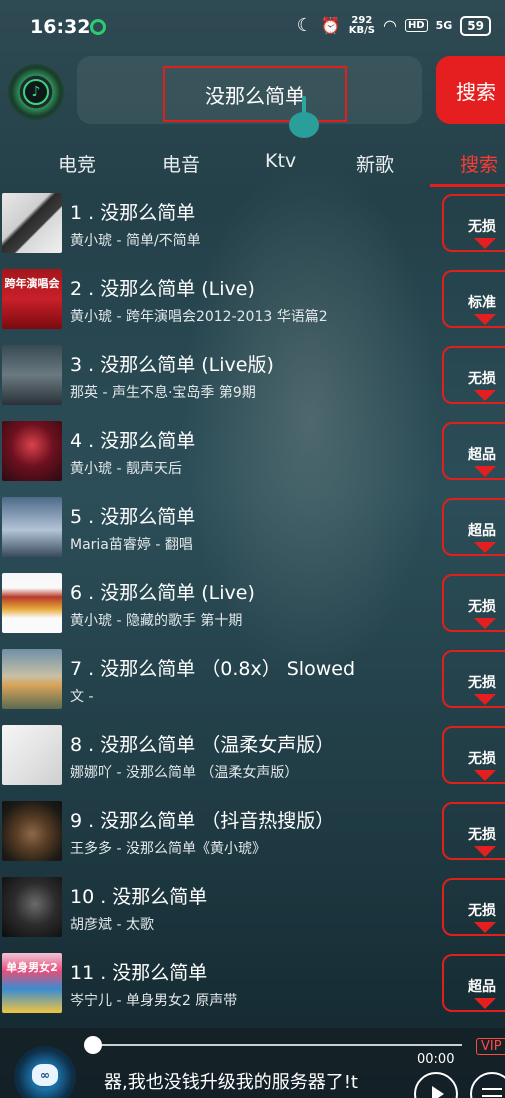 The height and width of the screenshot is (1098, 505). I want to click on list-item: 5 . 没那么简单 Maria苗睿婷 - 翻唱 超品, so click(252, 530).